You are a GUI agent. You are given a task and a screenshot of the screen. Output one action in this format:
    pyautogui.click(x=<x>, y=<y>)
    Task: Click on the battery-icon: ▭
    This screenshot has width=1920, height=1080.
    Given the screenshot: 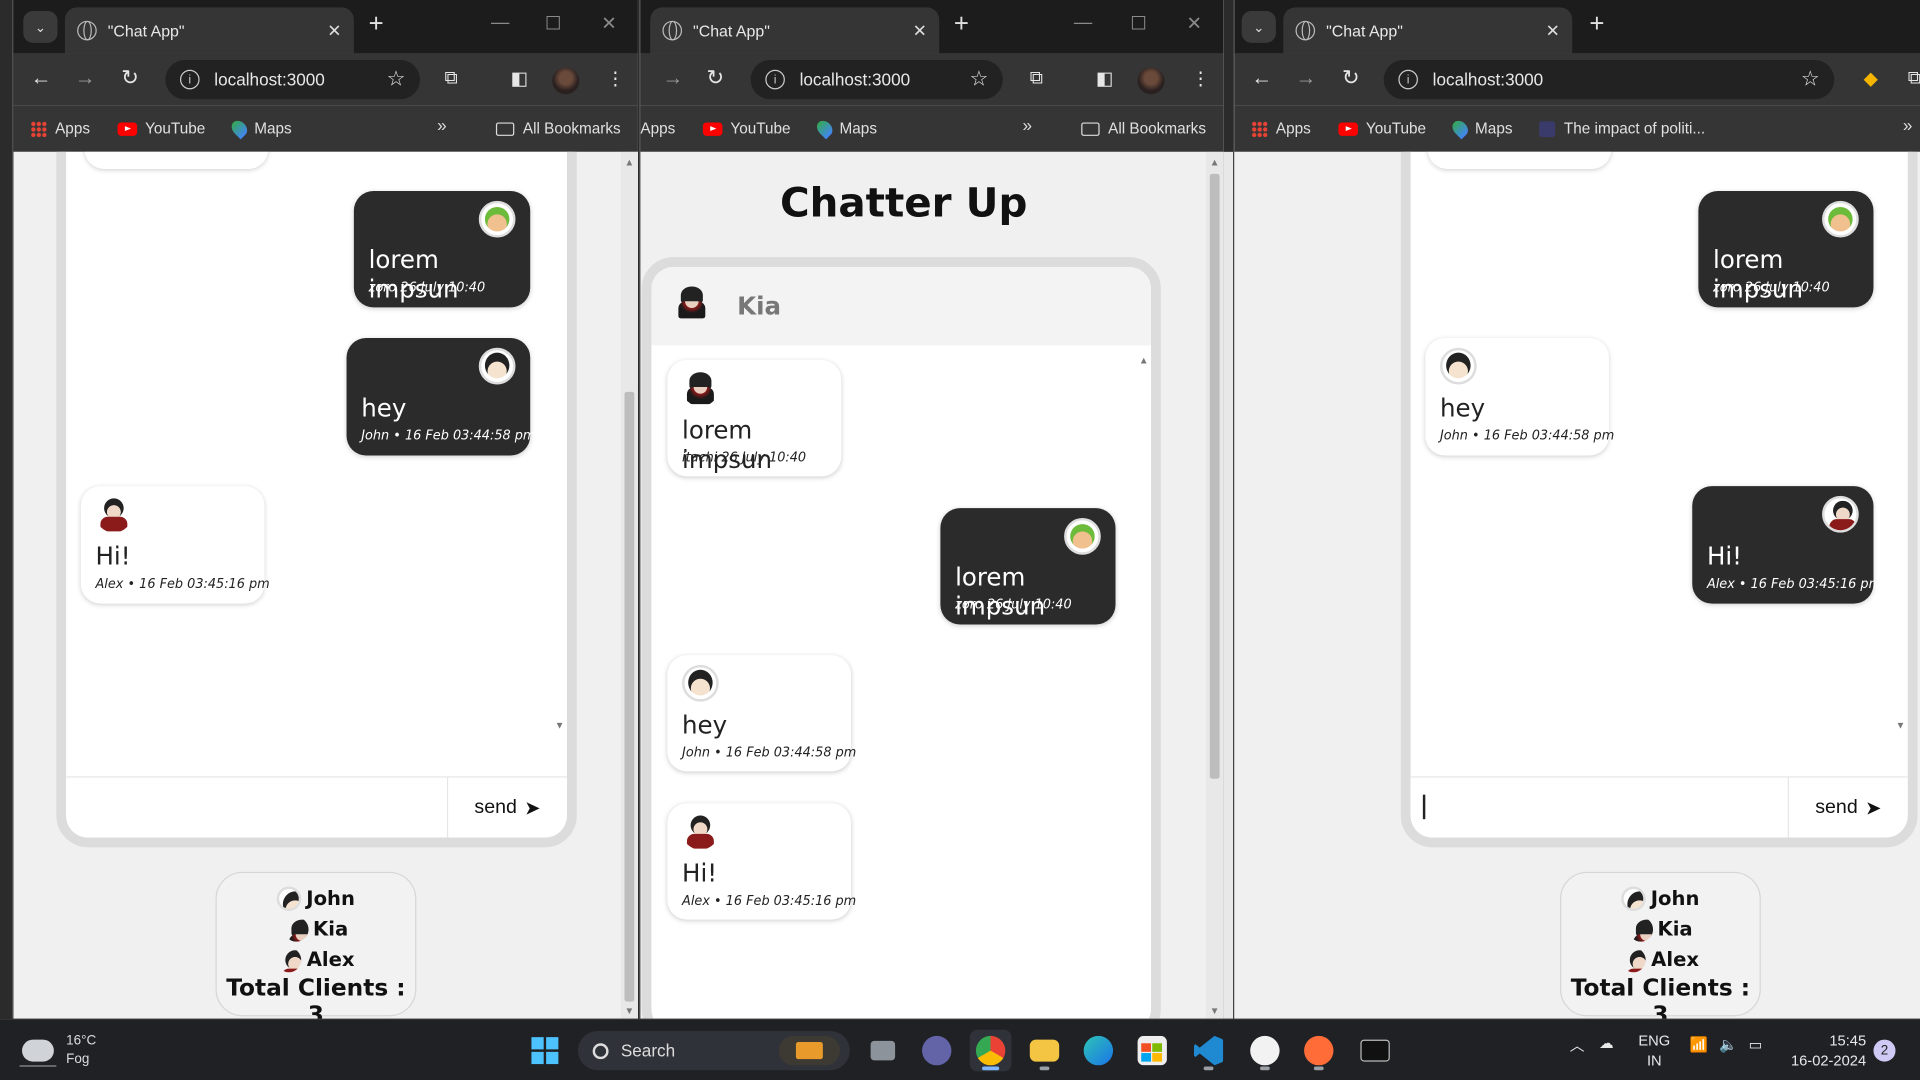 What is the action you would take?
    pyautogui.click(x=1756, y=1044)
    